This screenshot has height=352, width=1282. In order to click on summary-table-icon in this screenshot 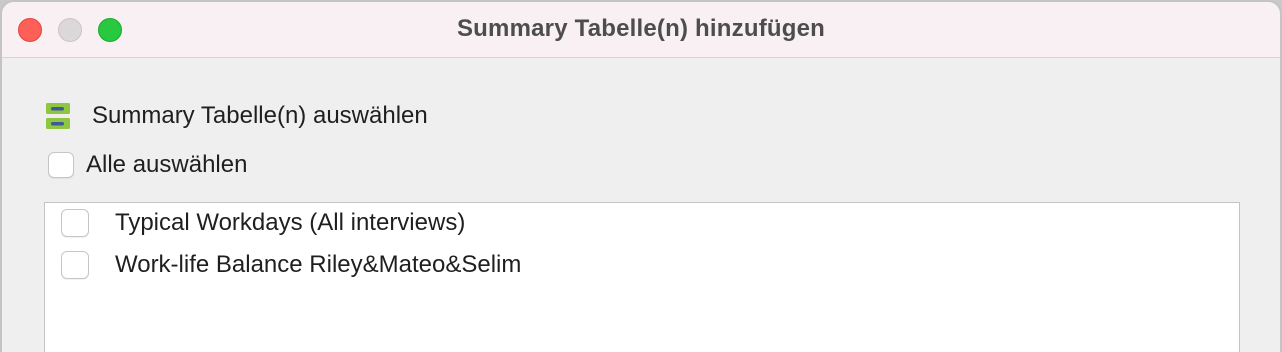, I will do `click(58, 116)`.